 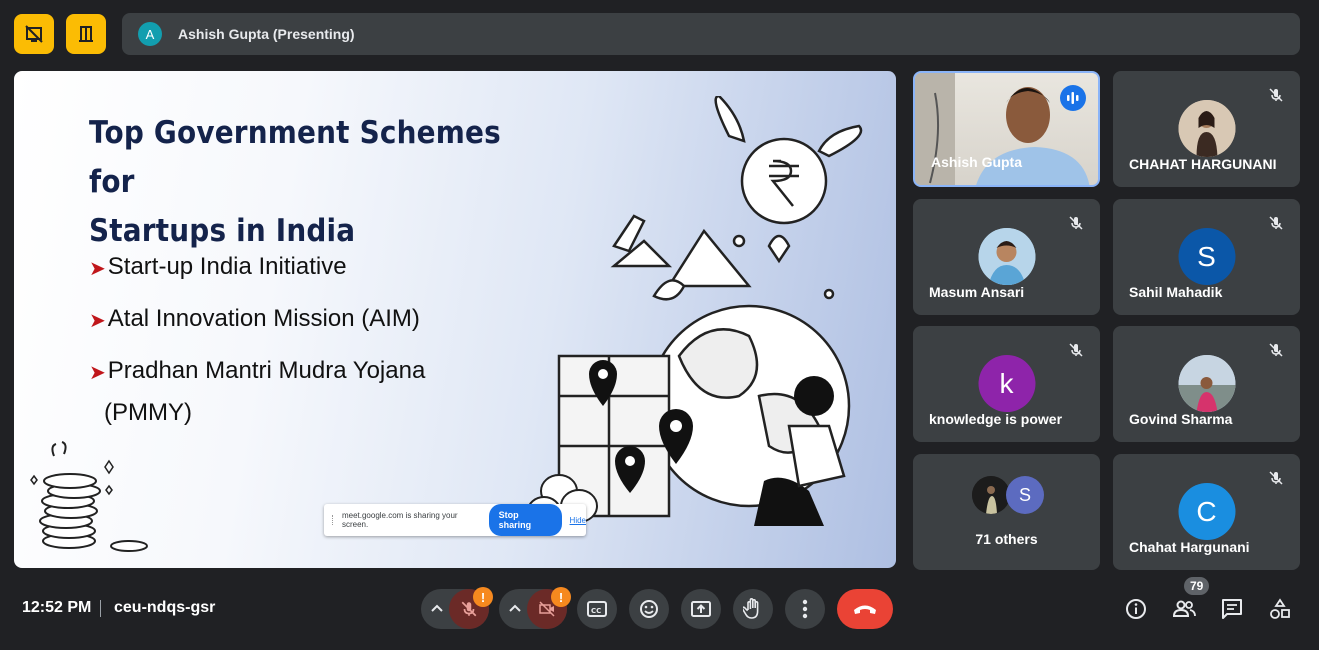 I want to click on people-icon, so click(x=1184, y=608).